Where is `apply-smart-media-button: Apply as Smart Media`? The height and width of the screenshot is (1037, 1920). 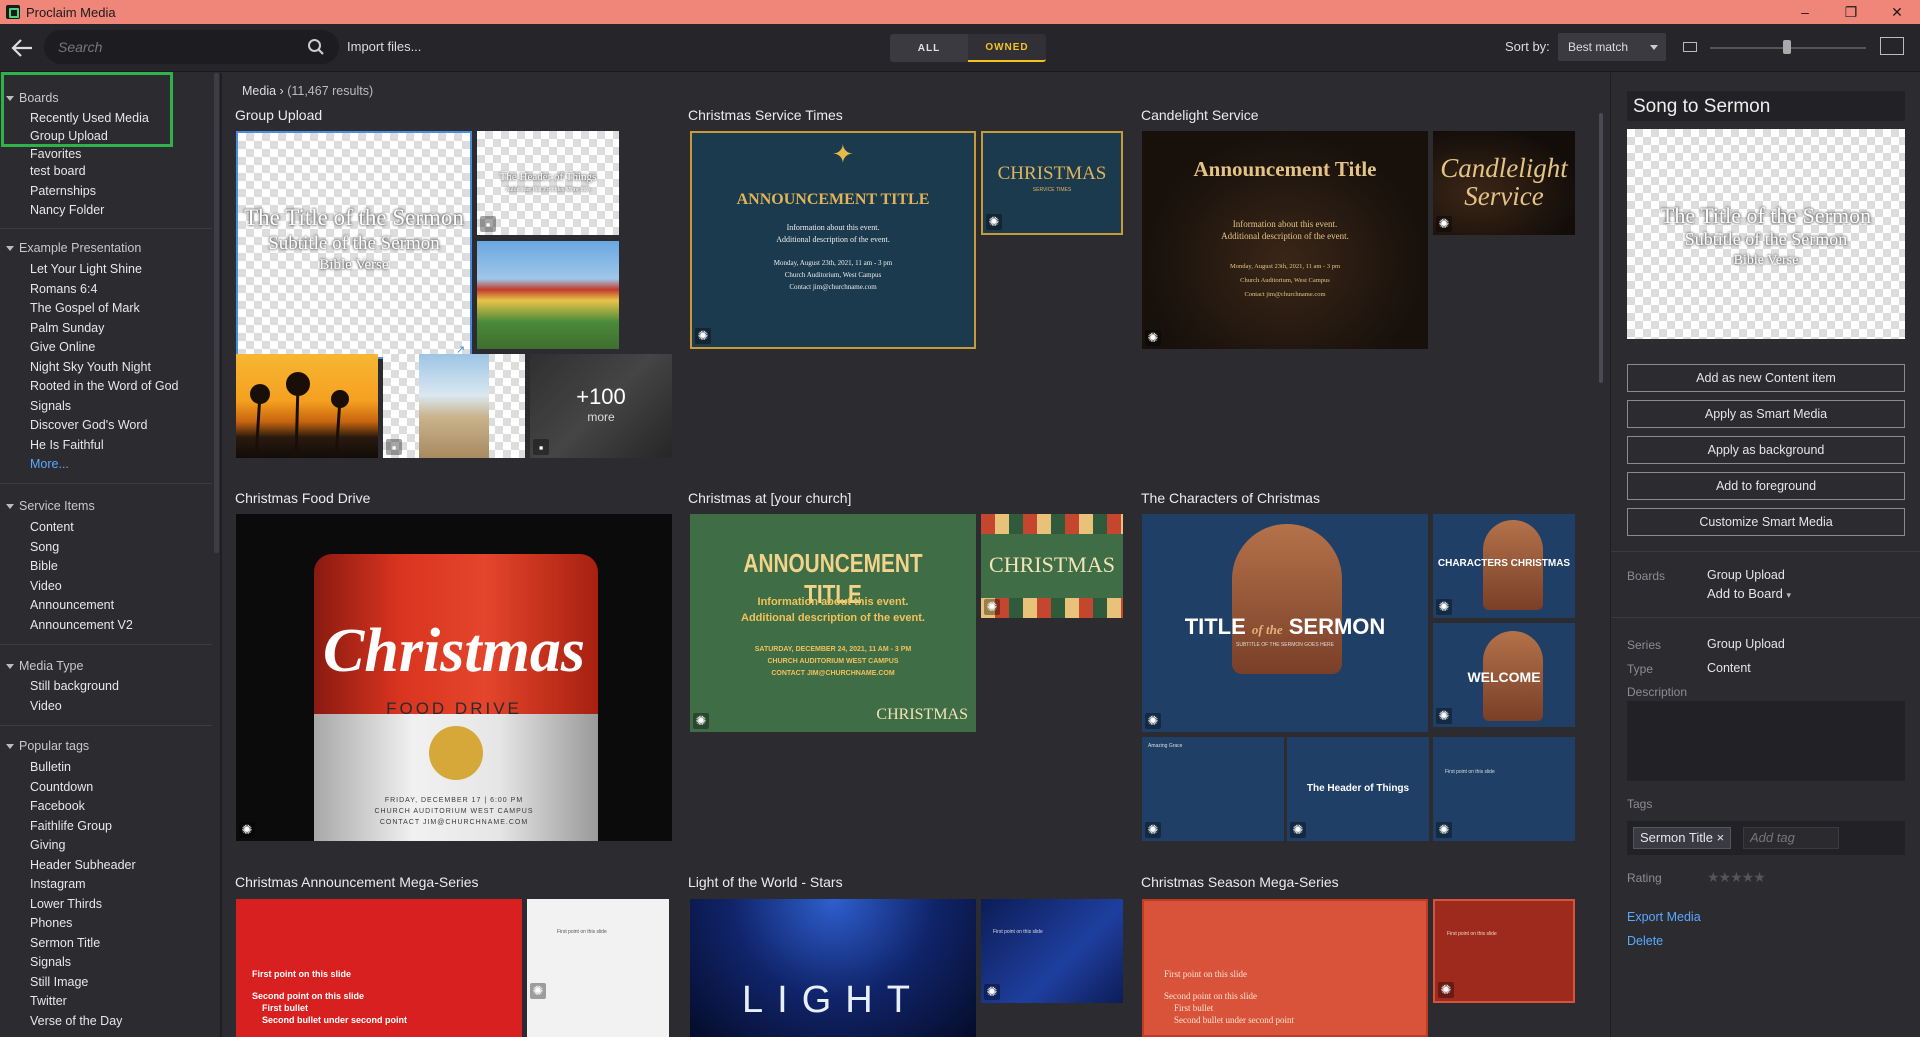 apply-smart-media-button: Apply as Smart Media is located at coordinates (1766, 414).